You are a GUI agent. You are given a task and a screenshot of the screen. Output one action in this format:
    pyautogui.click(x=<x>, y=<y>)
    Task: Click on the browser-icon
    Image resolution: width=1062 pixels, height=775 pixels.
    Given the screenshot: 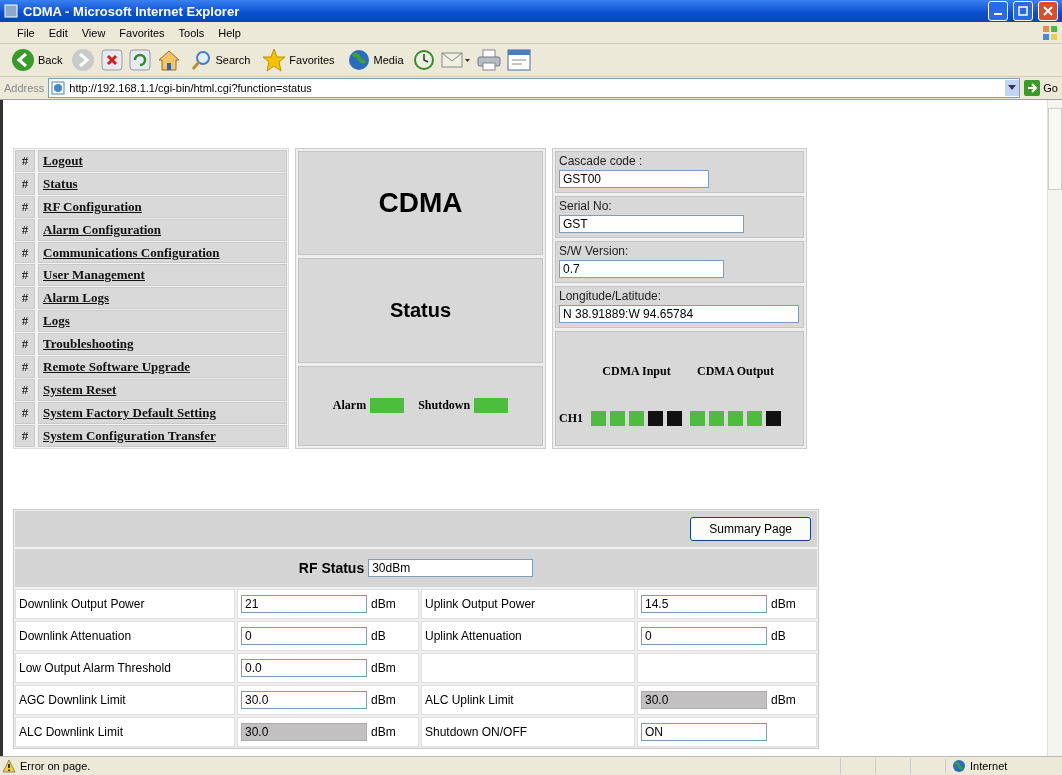 What is the action you would take?
    pyautogui.click(x=11, y=11)
    